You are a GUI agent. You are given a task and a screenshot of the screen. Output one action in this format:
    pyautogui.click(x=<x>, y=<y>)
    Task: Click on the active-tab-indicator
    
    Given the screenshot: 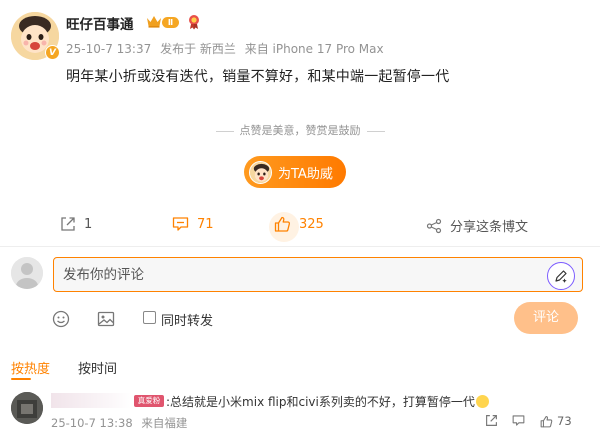 What is the action you would take?
    pyautogui.click(x=21, y=379)
    